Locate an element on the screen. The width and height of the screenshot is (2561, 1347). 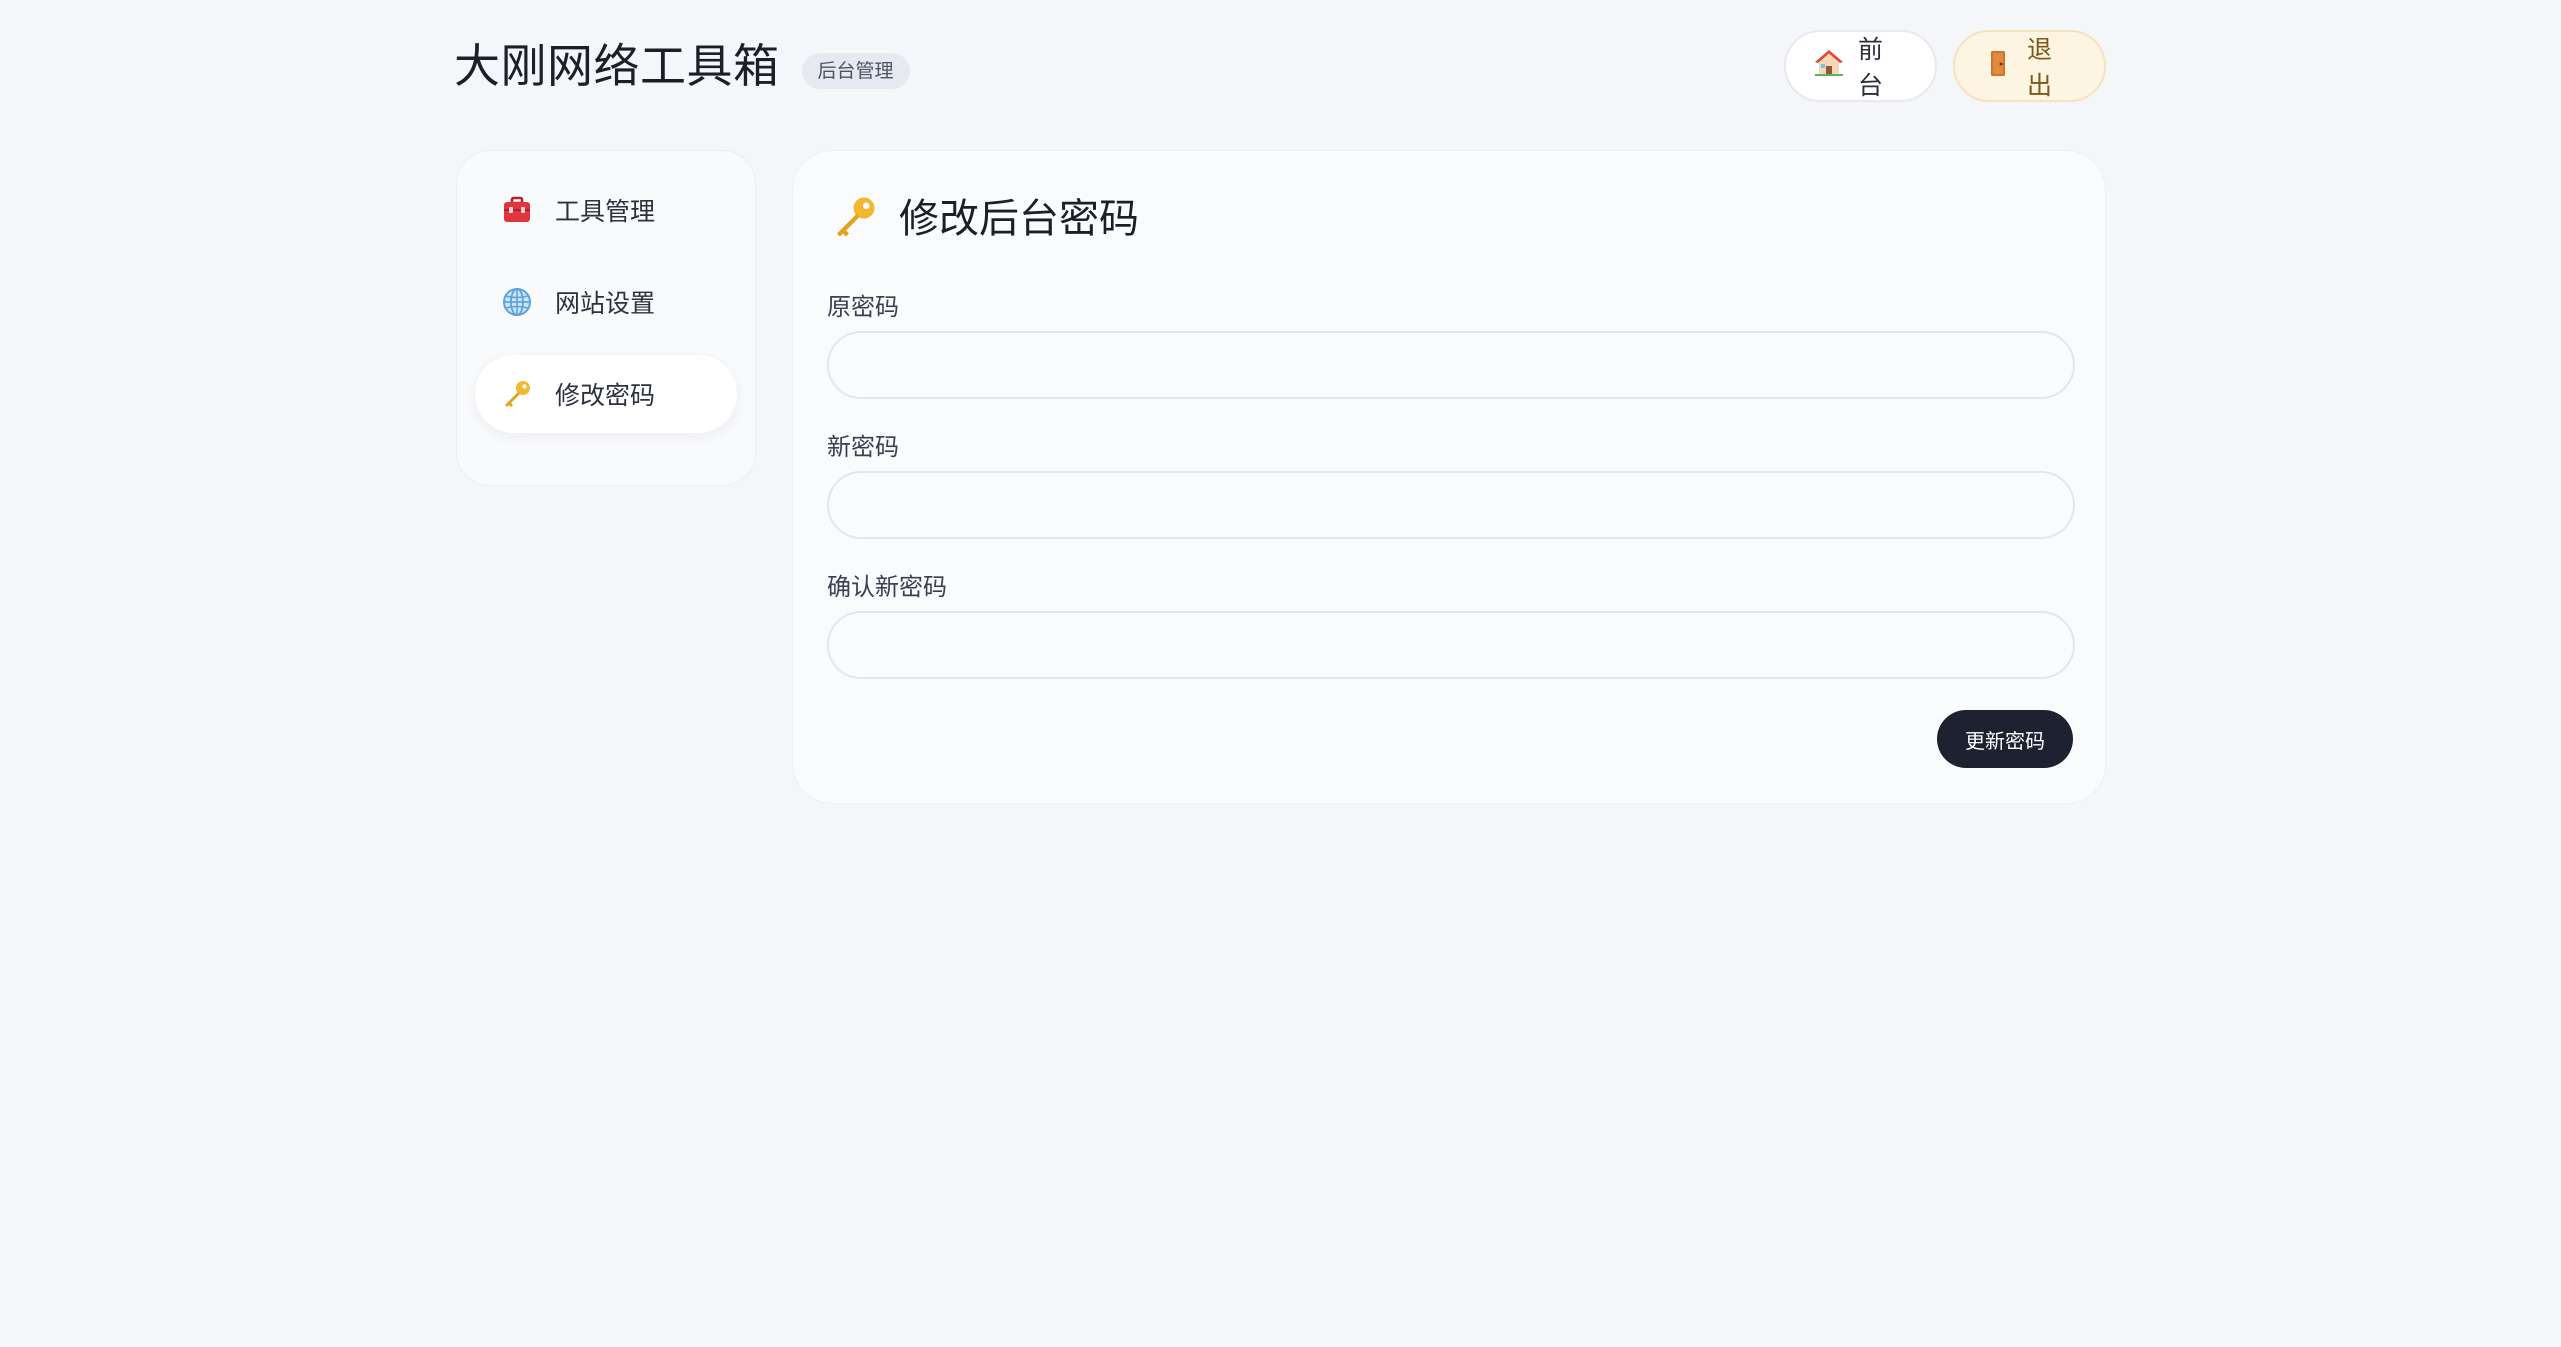
confirm-password-label: 确认新密码 is located at coordinates (887, 587).